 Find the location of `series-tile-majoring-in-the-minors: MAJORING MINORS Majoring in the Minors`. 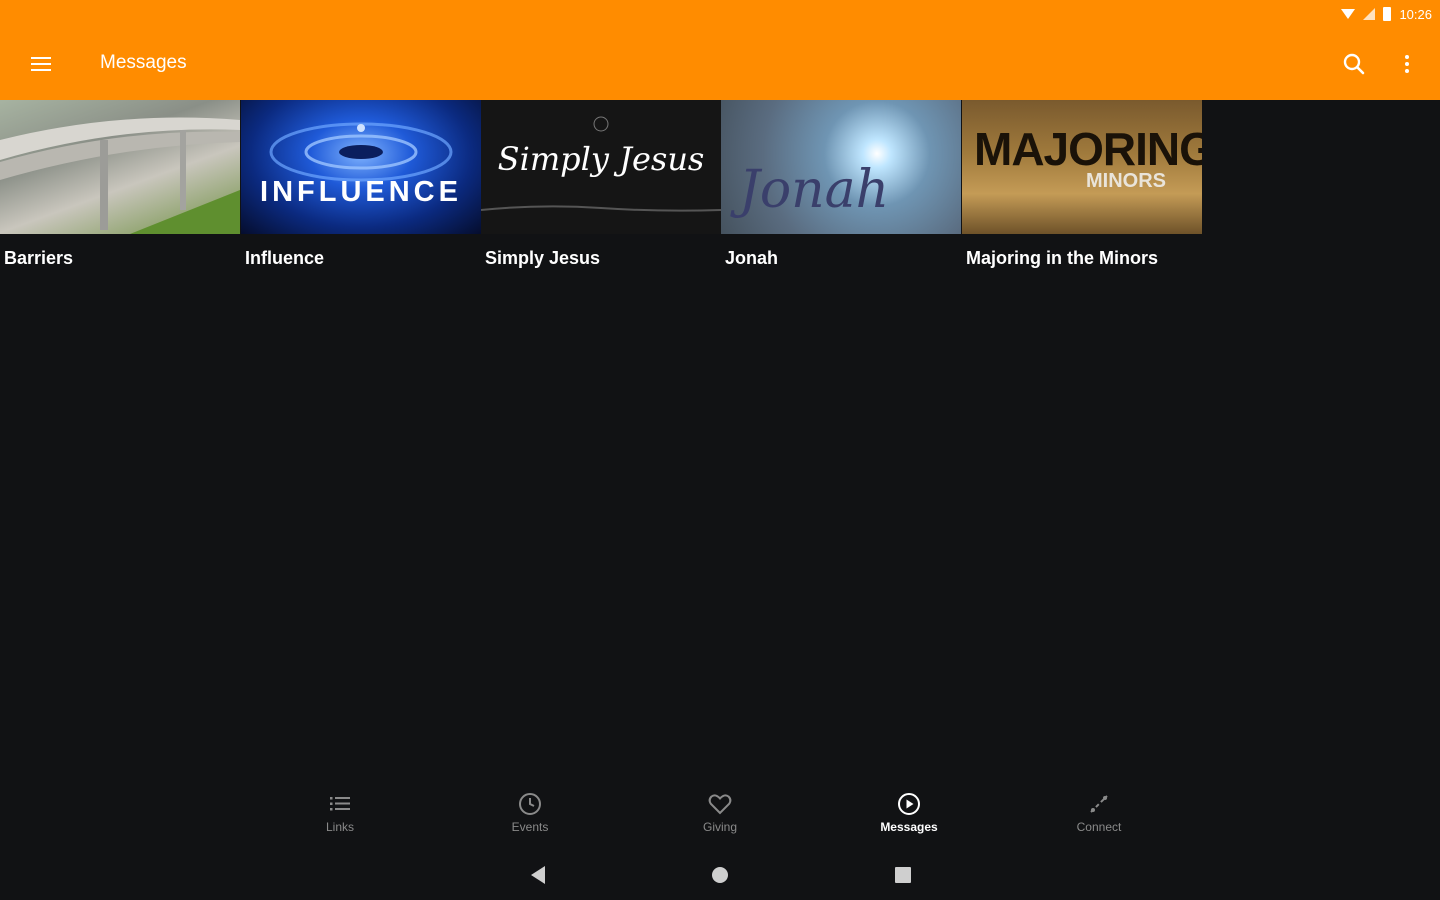

series-tile-majoring-in-the-minors: MAJORING MINORS Majoring in the Minors is located at coordinates (1082, 190).